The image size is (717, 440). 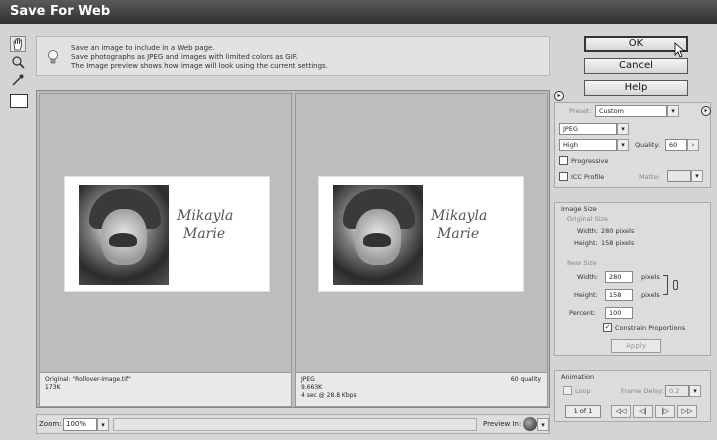 What do you see at coordinates (636, 88) in the screenshot?
I see `help-button: Help` at bounding box center [636, 88].